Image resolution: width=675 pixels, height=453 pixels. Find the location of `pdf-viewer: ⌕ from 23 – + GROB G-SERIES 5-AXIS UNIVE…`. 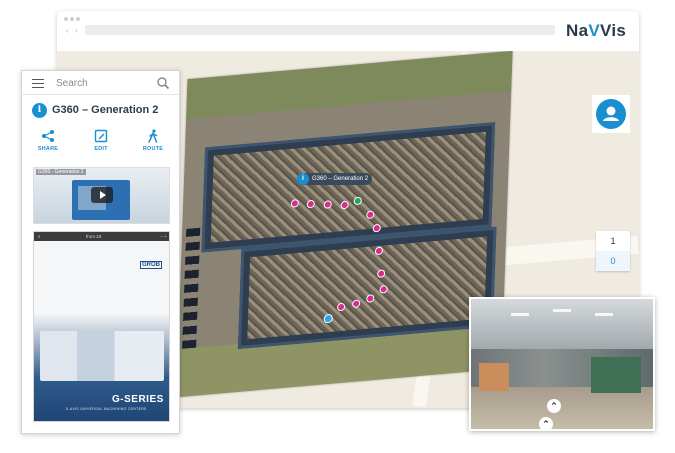

pdf-viewer: ⌕ from 23 – + GROB G-SERIES 5-AXIS UNIVE… is located at coordinates (101, 326).